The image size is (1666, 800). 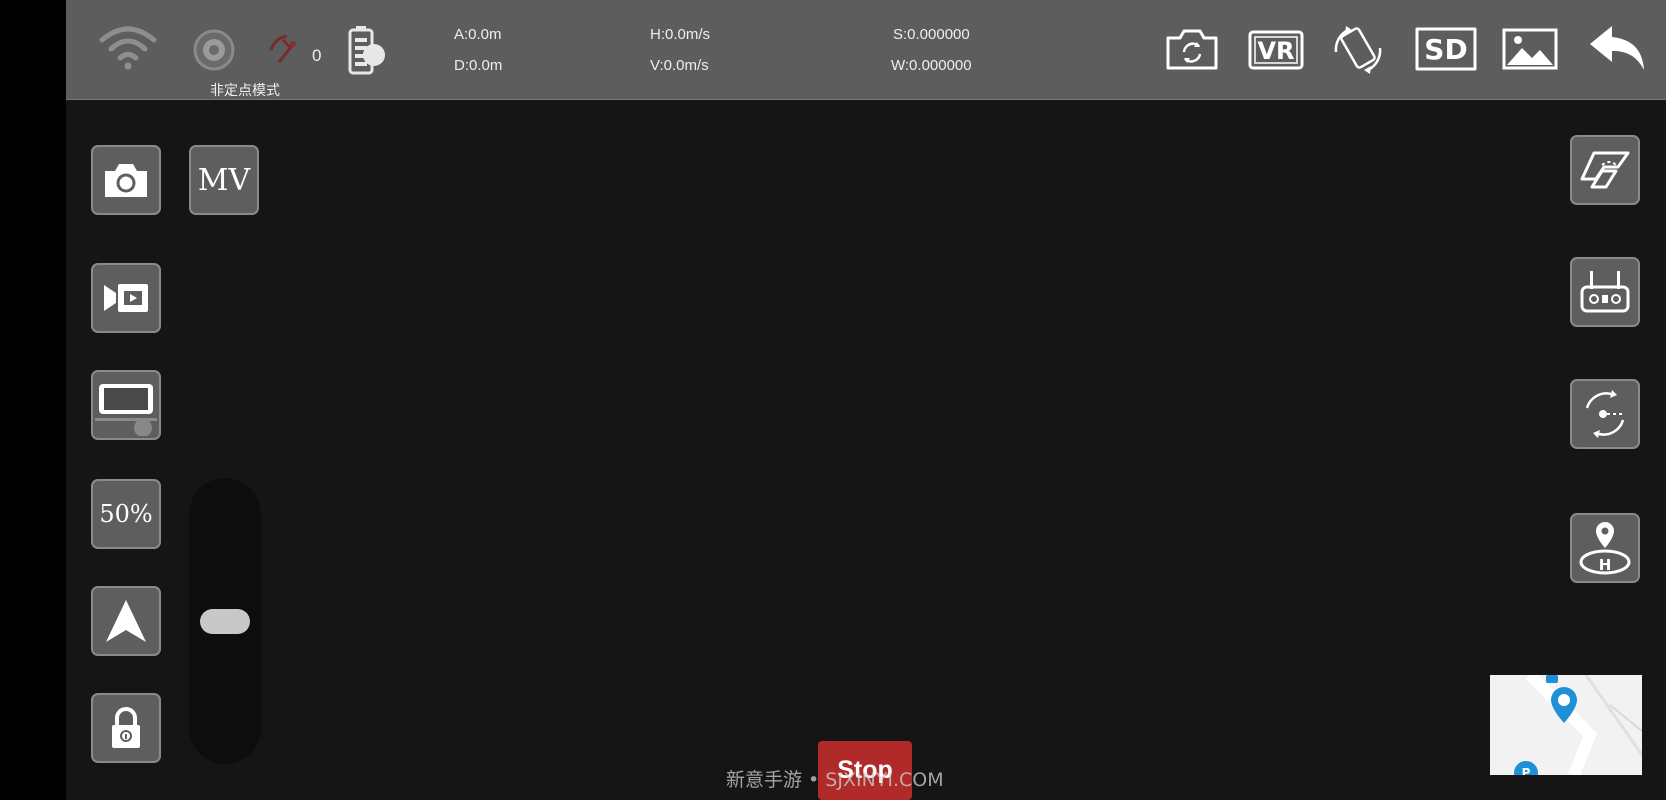 What do you see at coordinates (1530, 49) in the screenshot?
I see `gallery-icon` at bounding box center [1530, 49].